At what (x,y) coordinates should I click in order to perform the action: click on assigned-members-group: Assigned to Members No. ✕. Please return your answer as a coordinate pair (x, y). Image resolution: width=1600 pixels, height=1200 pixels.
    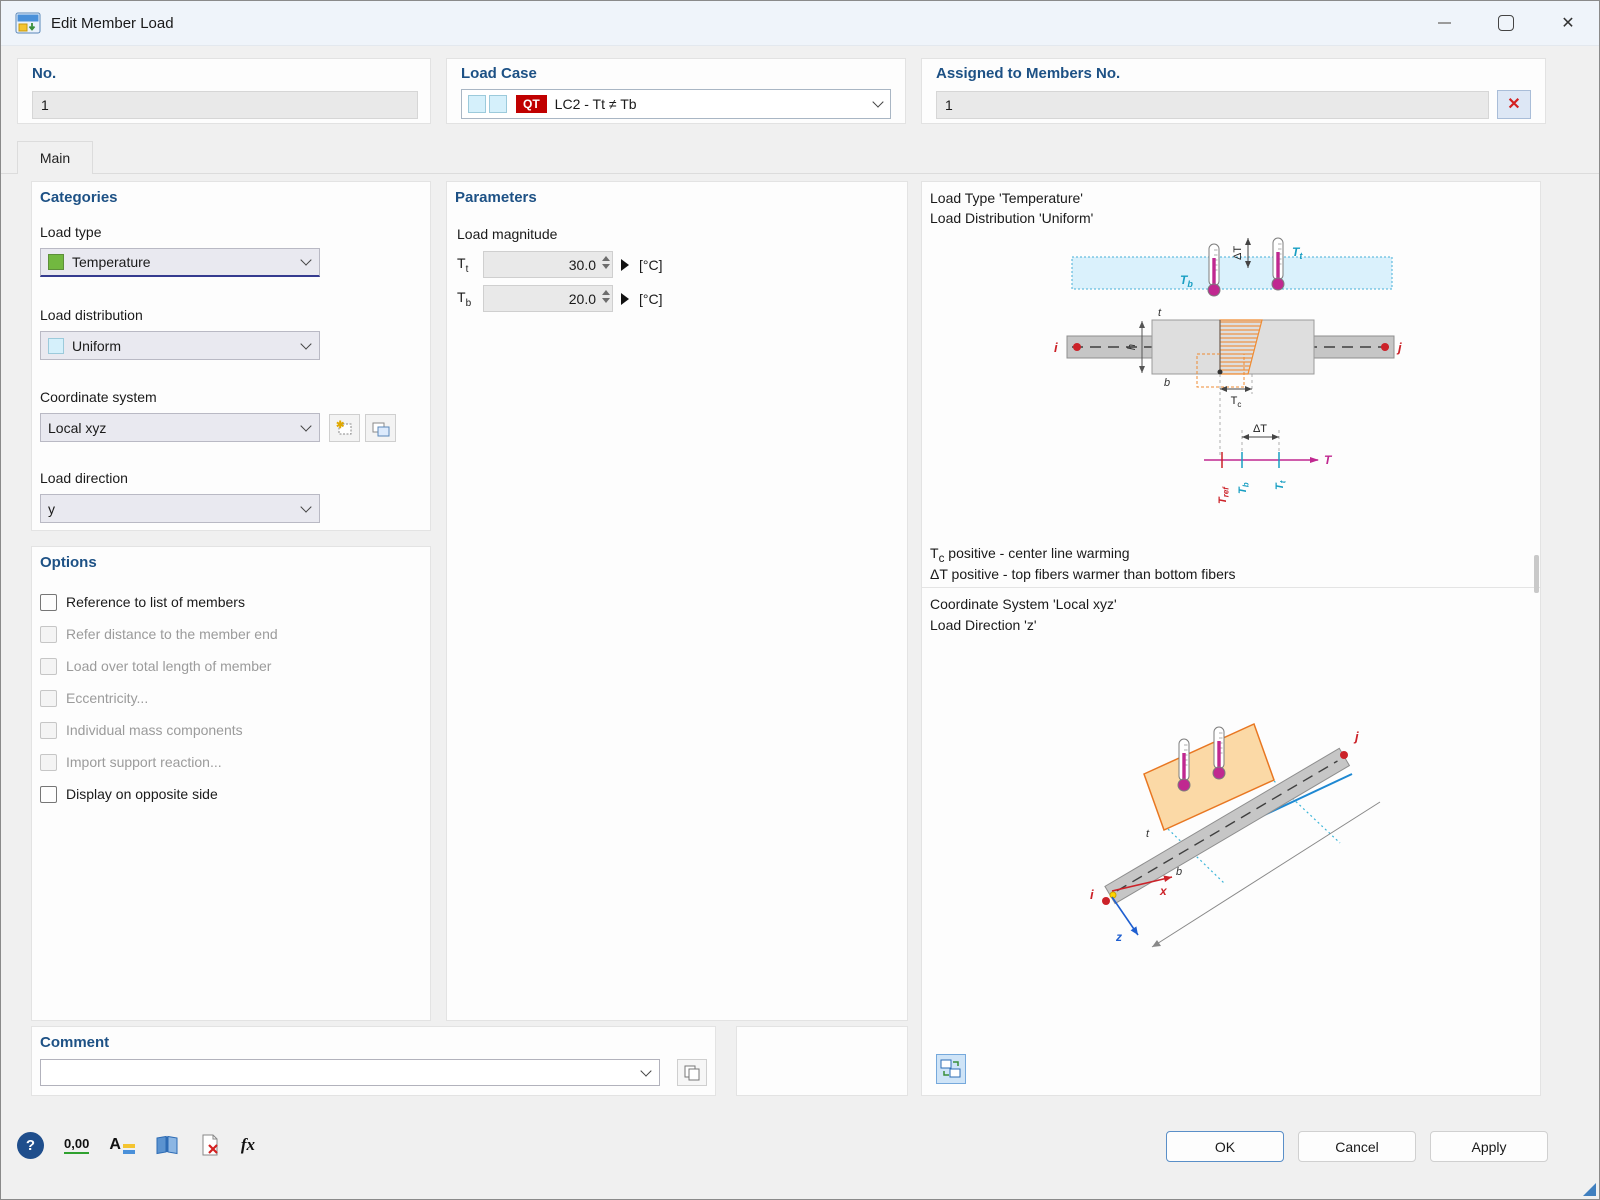
    Looking at the image, I should click on (1233, 91).